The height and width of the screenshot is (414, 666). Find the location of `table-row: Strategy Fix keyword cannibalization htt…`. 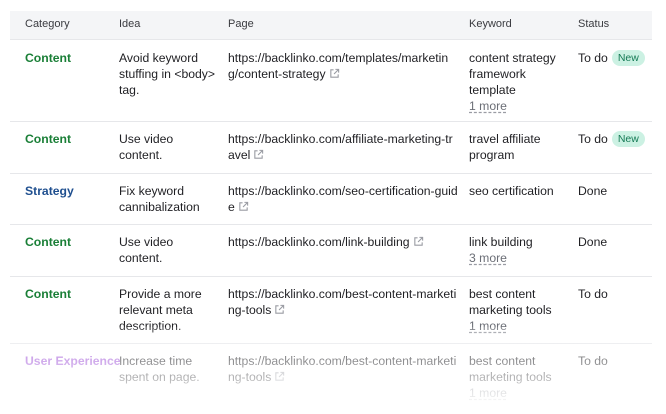

table-row: Strategy Fix keyword cannibalization htt… is located at coordinates (331, 199).